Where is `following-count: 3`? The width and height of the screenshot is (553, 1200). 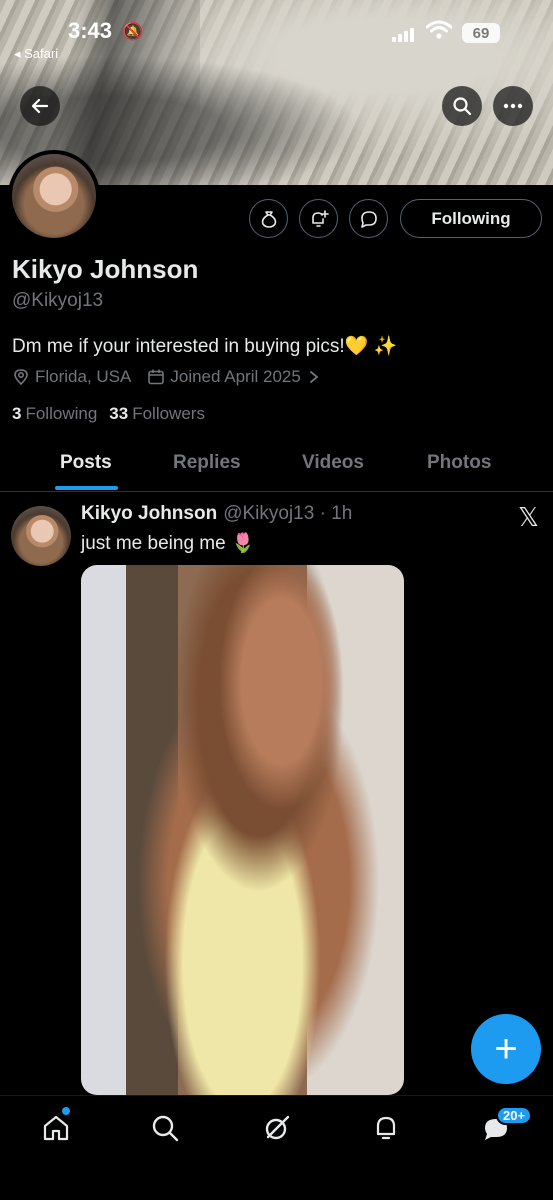
following-count: 3 is located at coordinates (17, 413).